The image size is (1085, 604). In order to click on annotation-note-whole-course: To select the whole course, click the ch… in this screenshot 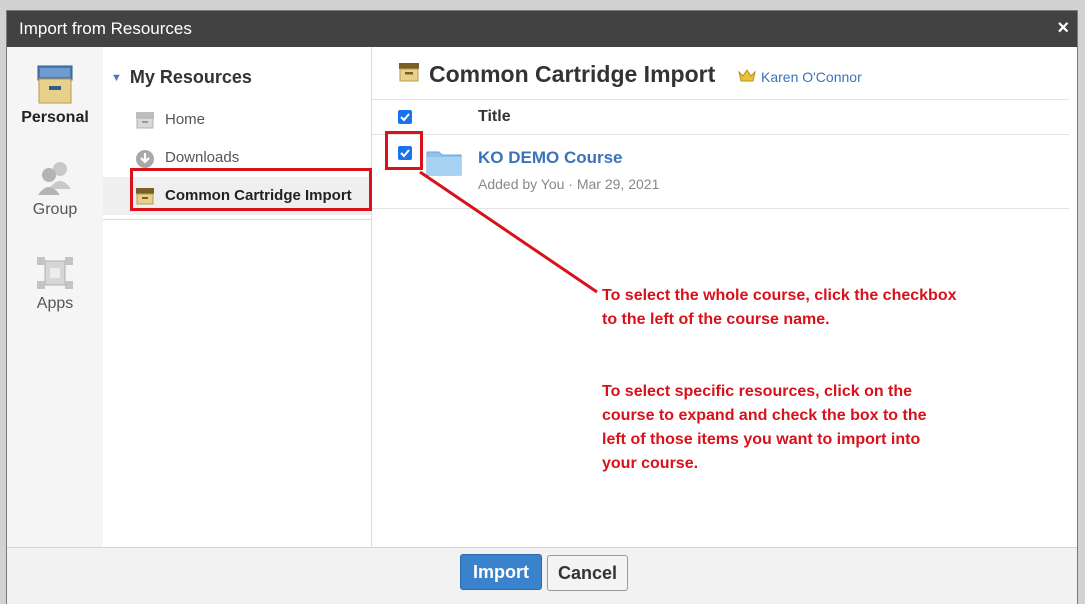, I will do `click(779, 307)`.